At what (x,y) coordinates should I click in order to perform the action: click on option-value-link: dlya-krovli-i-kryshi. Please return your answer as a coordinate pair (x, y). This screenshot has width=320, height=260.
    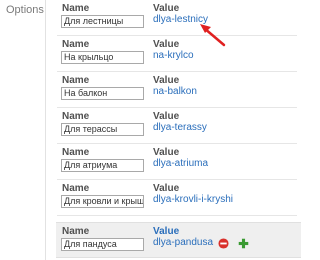
    Looking at the image, I should click on (193, 199).